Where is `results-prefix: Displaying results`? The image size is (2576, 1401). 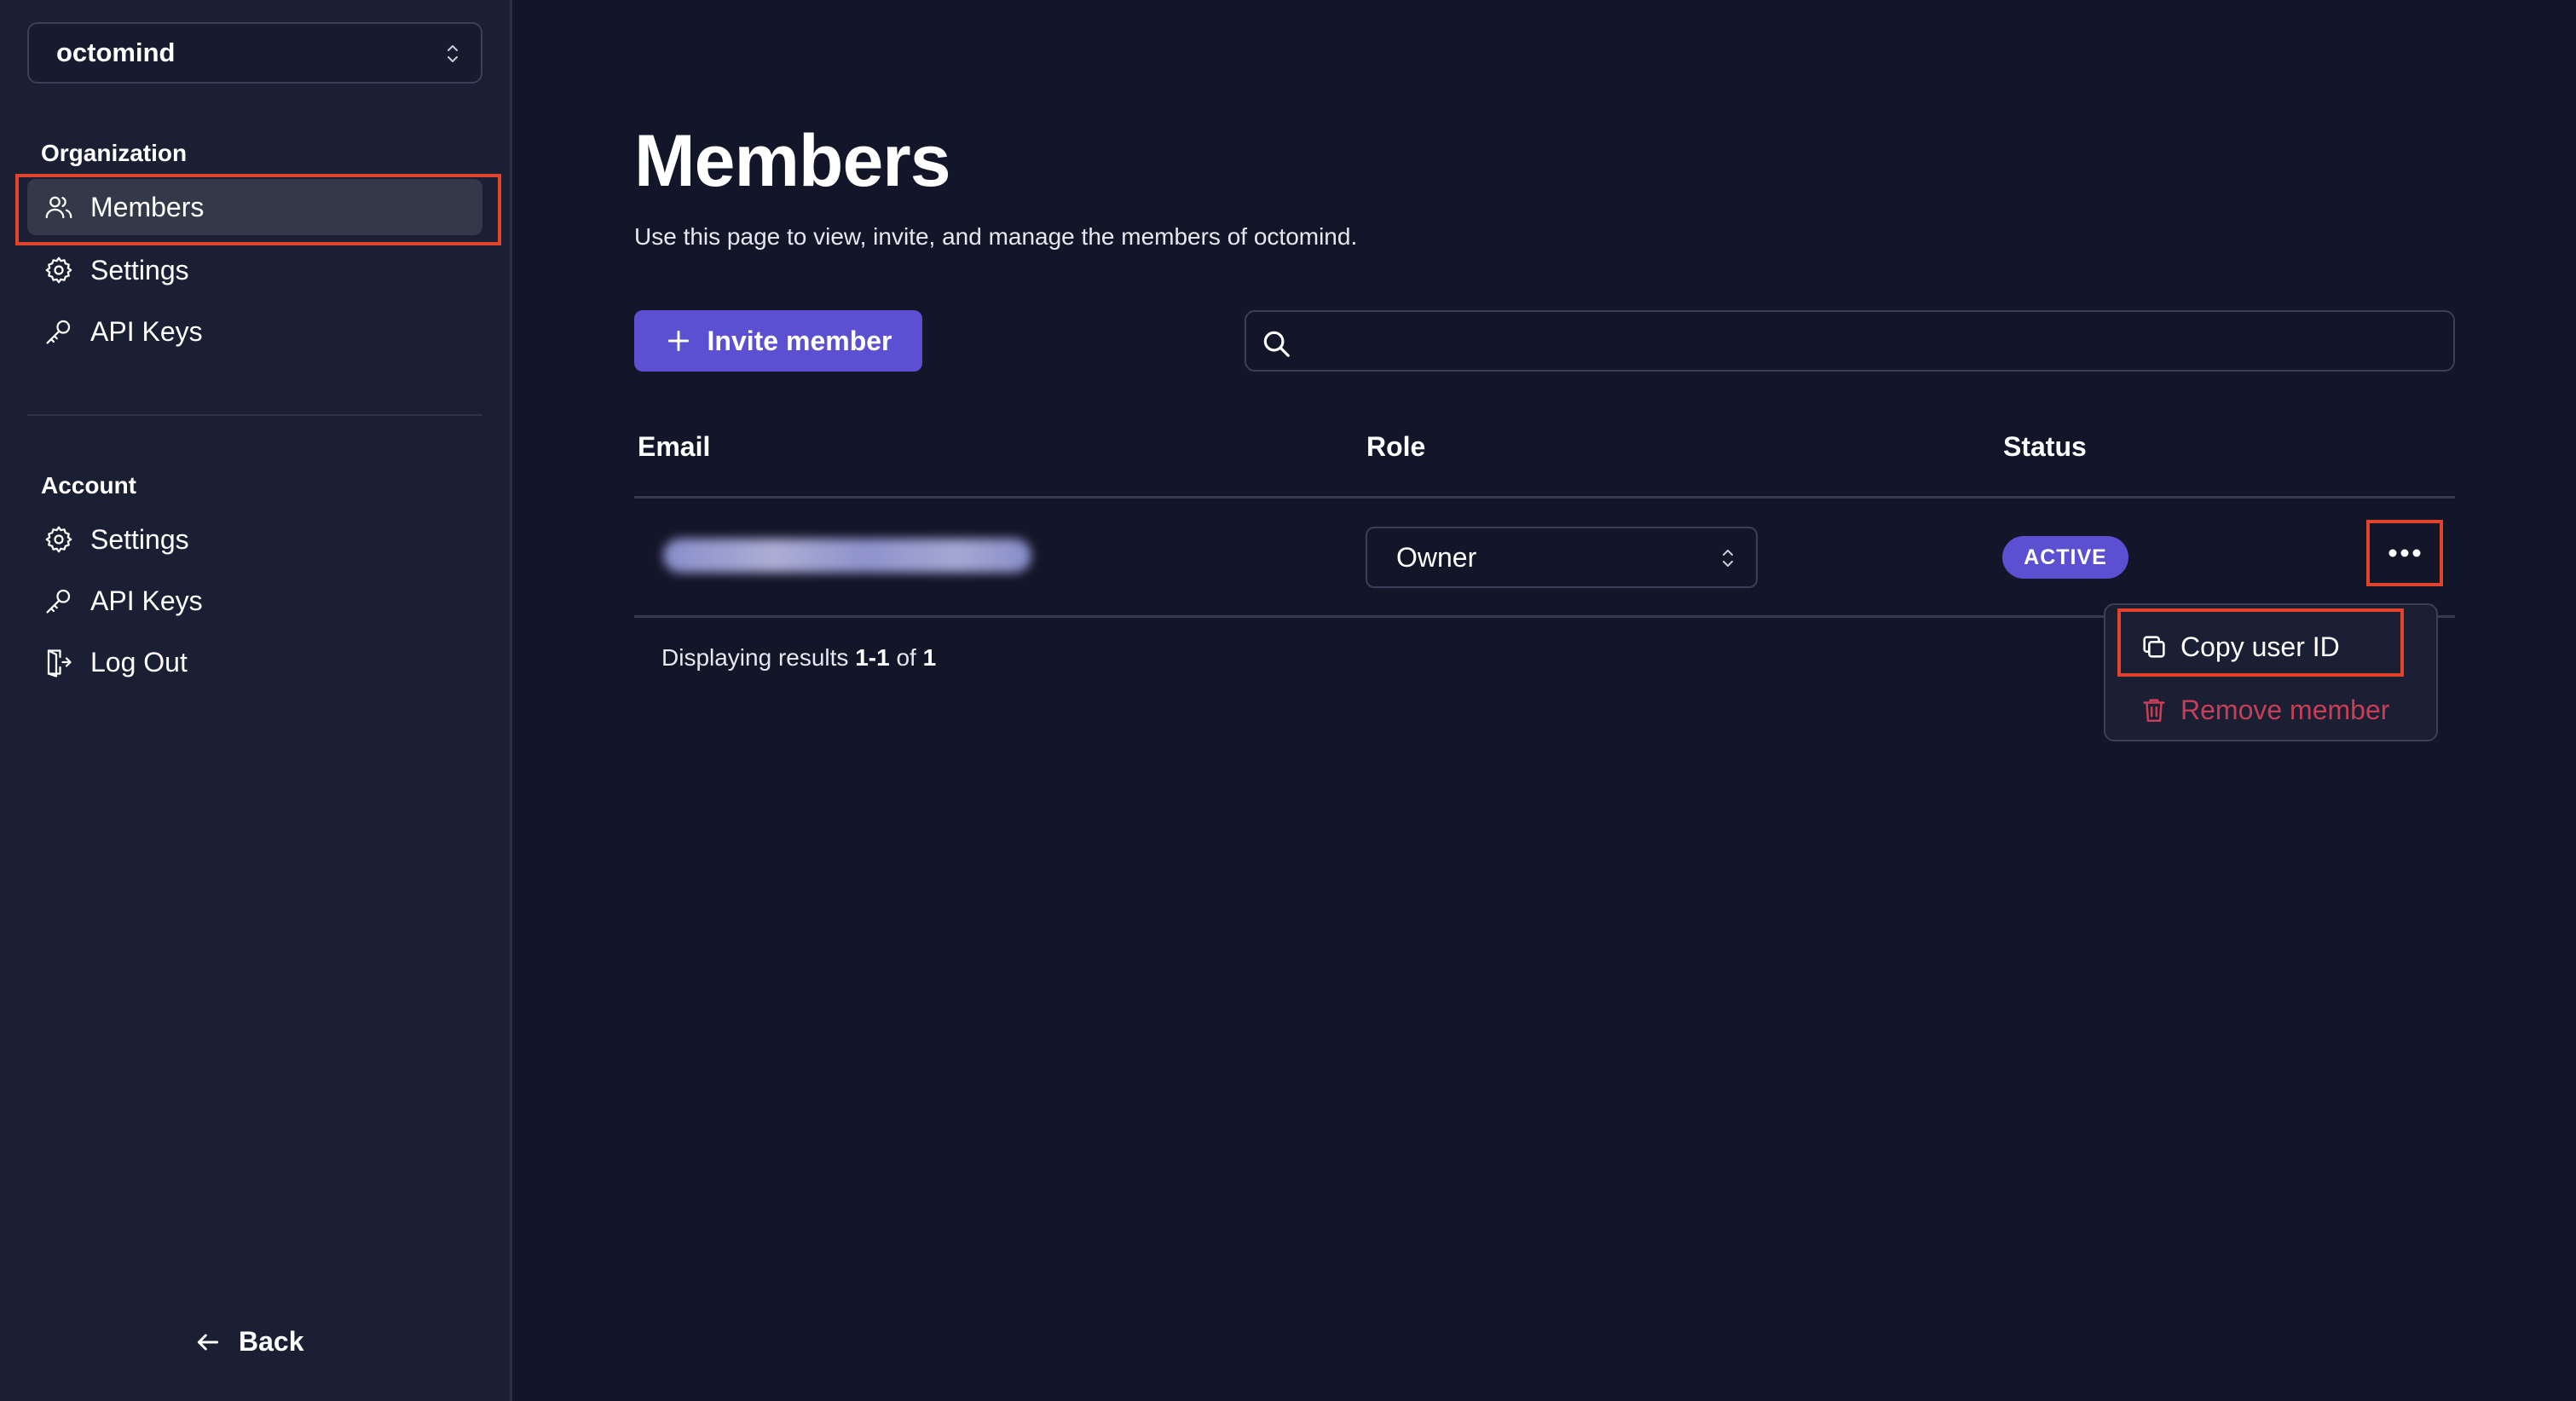
results-prefix: Displaying results is located at coordinates (755, 657).